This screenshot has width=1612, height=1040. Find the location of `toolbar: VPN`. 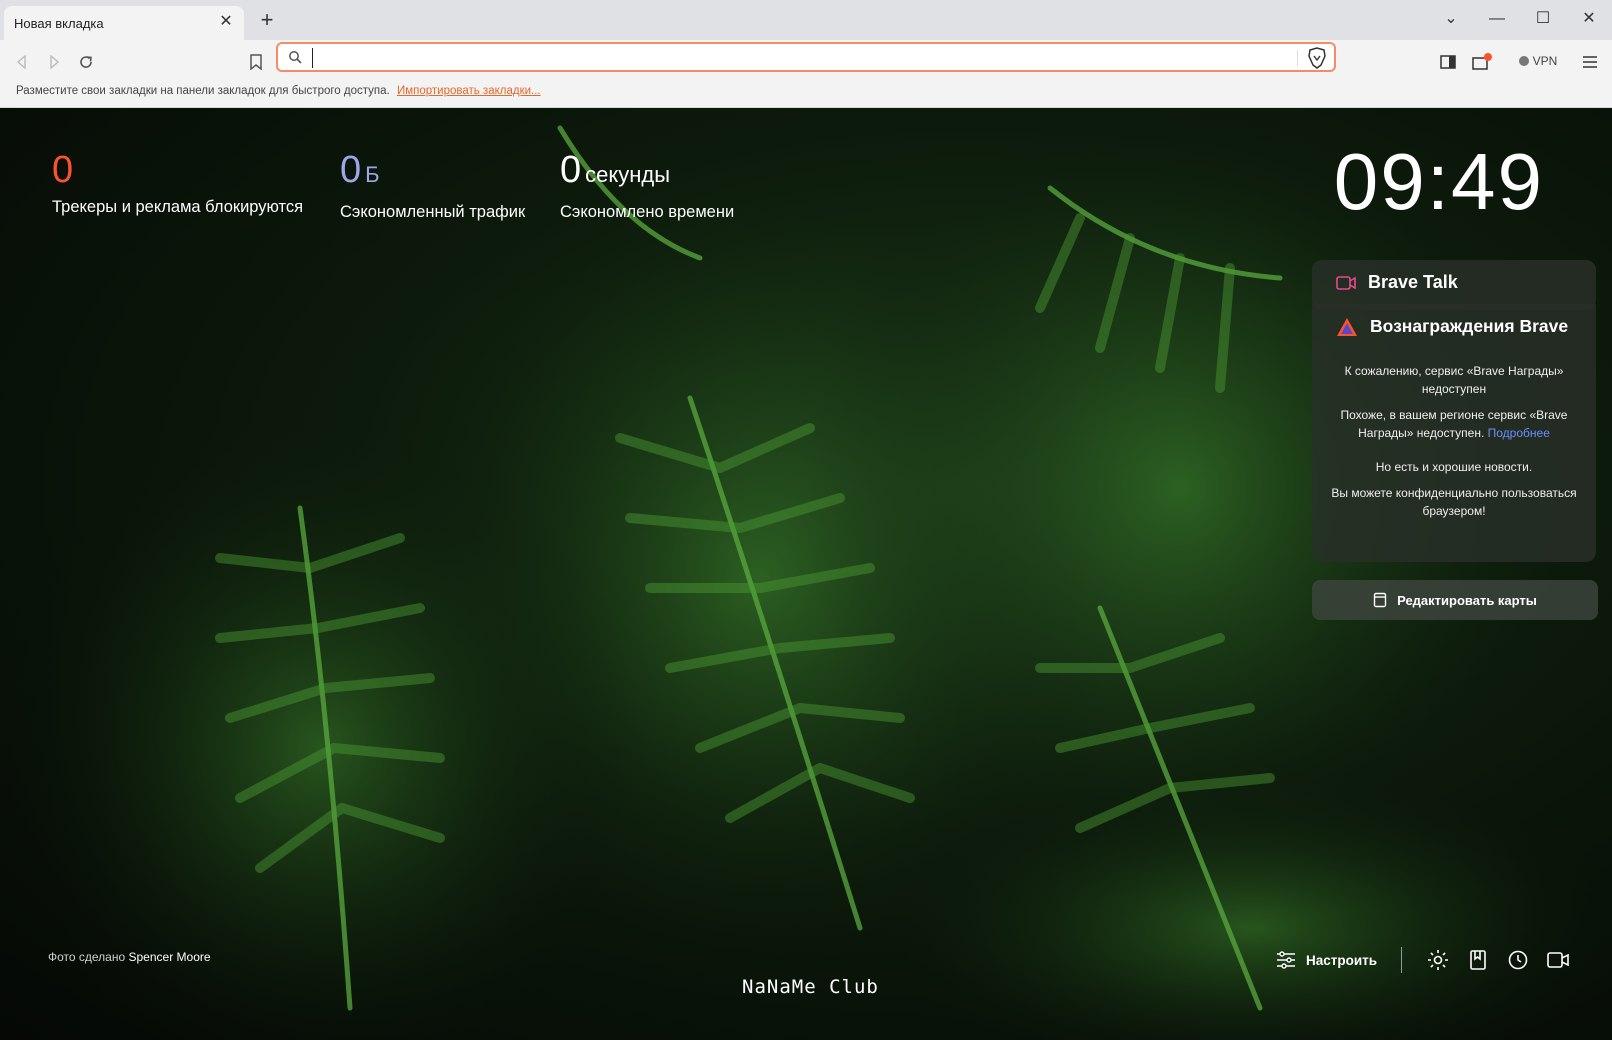

toolbar: VPN is located at coordinates (806, 62).